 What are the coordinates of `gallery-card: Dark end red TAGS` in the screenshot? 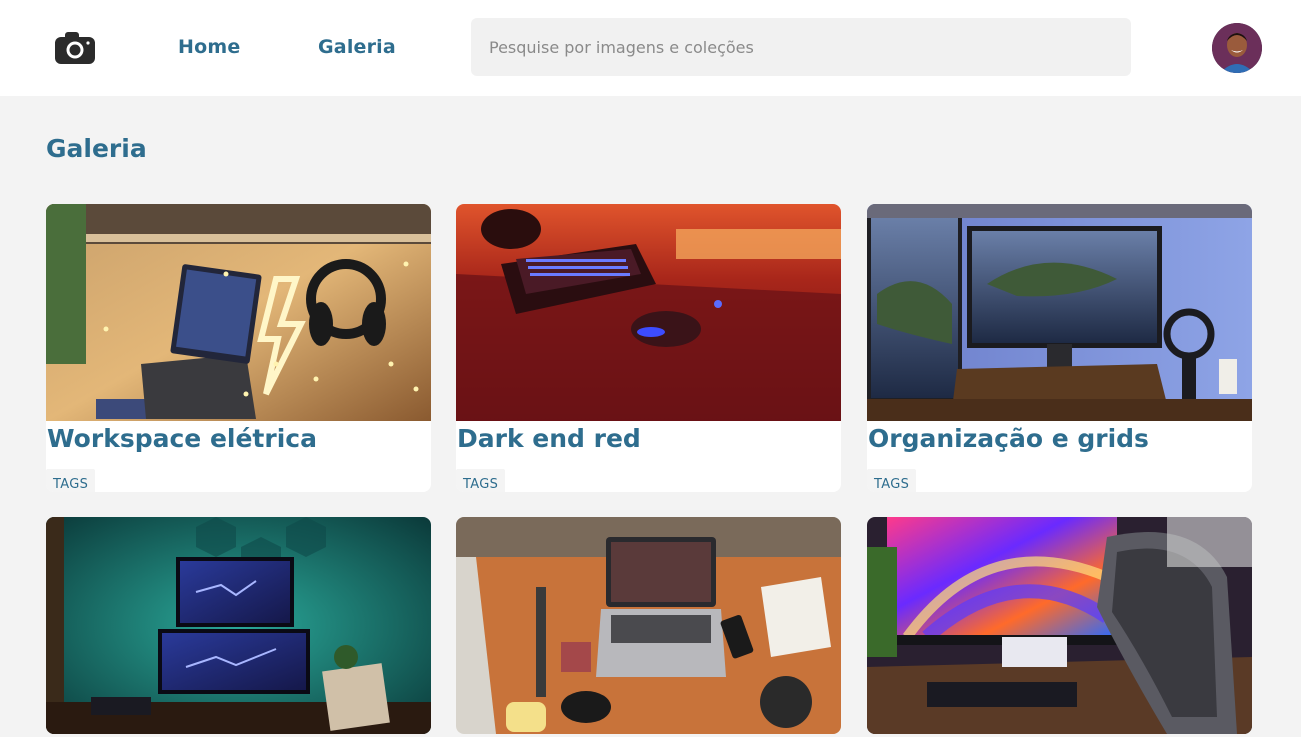 It's located at (648, 348).